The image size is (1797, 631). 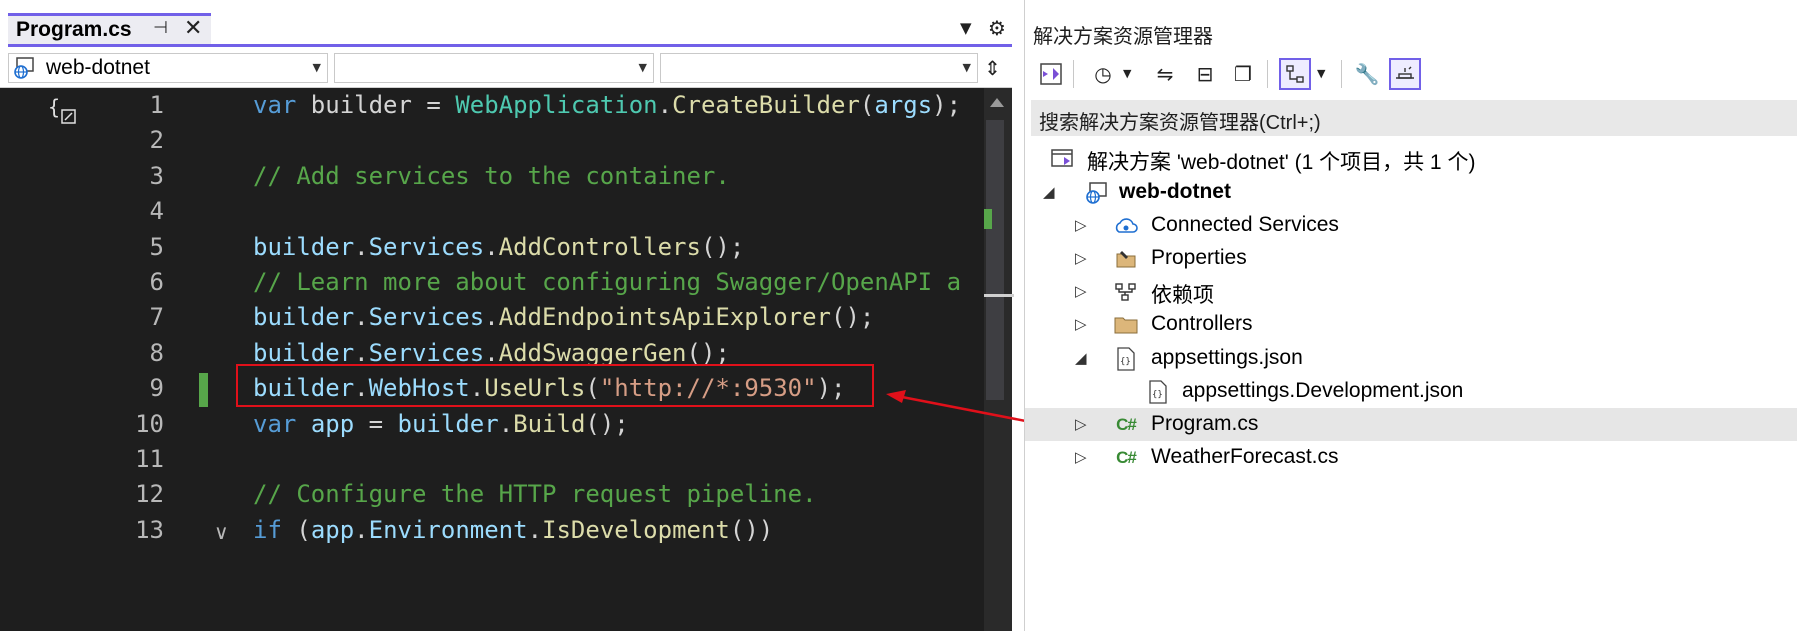 I want to click on sync-active-document-icon: ⇋, so click(x=1165, y=74).